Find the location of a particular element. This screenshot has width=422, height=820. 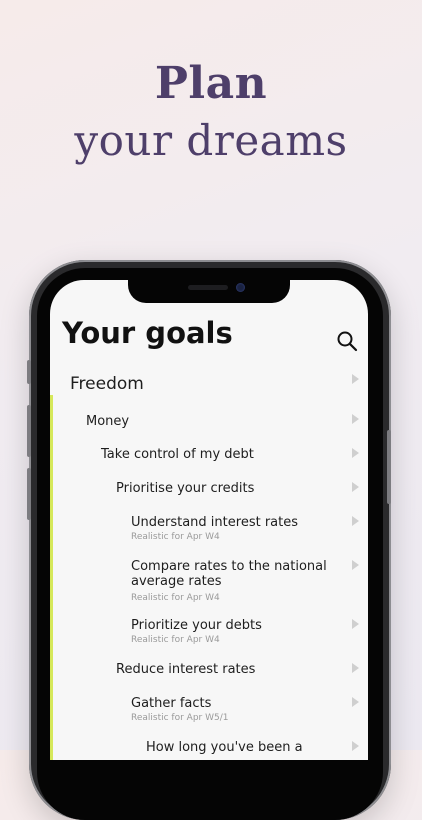

goal-item-freedom: Freedom is located at coordinates (107, 384).